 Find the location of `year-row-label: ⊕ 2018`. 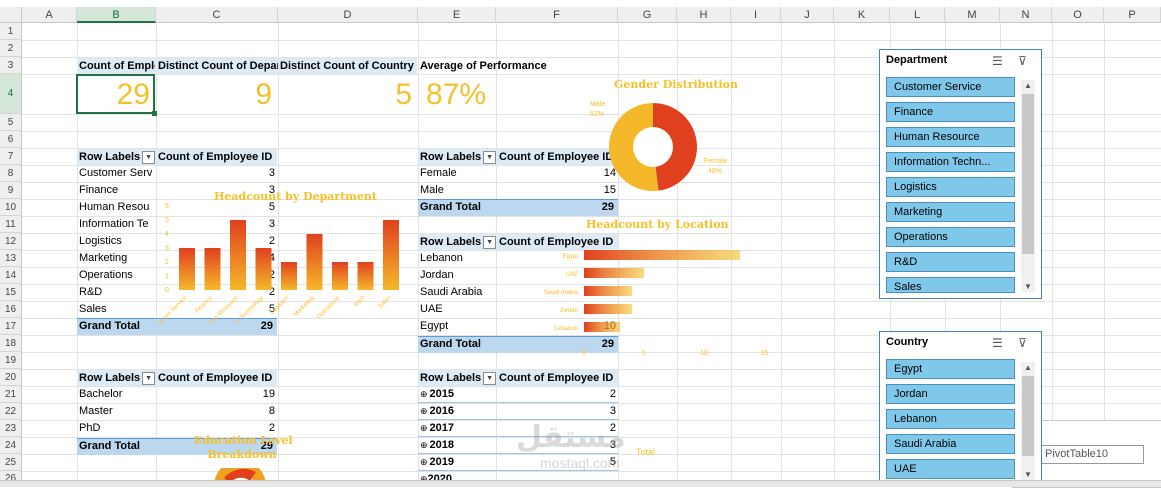

year-row-label: ⊕ 2018 is located at coordinates (458, 445).